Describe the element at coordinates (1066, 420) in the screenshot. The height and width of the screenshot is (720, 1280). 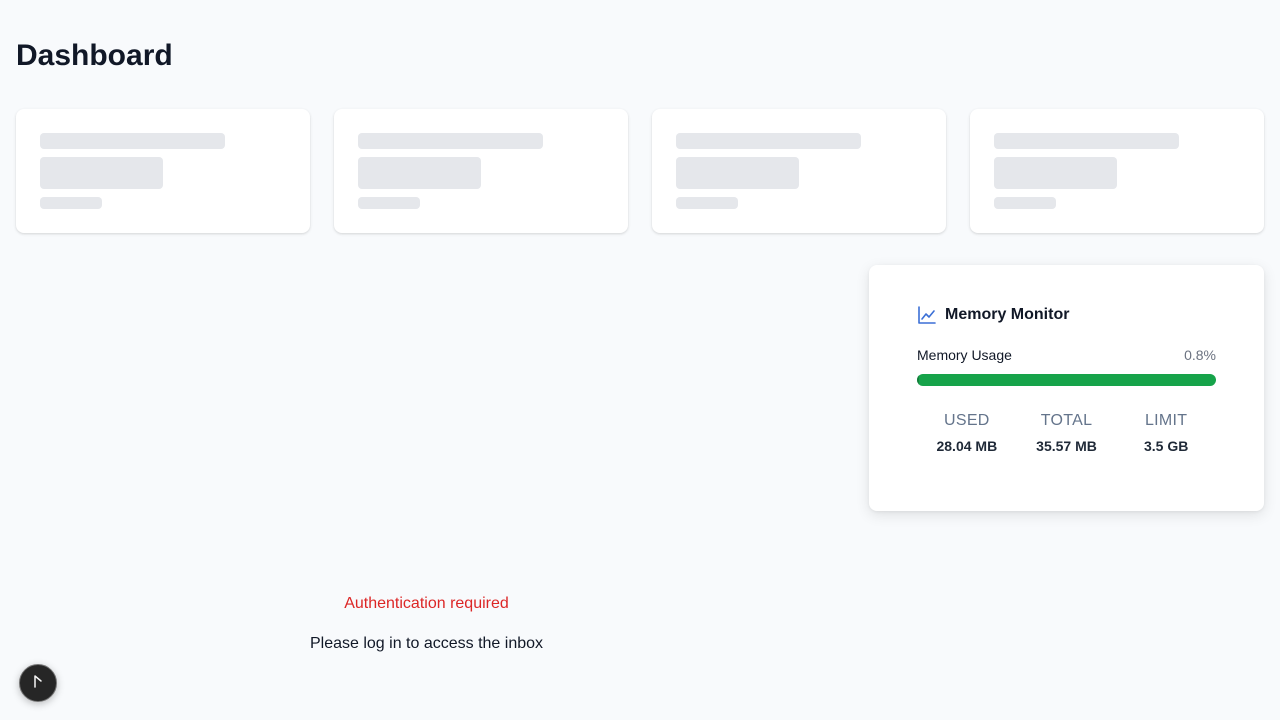
I see `stat-label: TOTAL` at that location.